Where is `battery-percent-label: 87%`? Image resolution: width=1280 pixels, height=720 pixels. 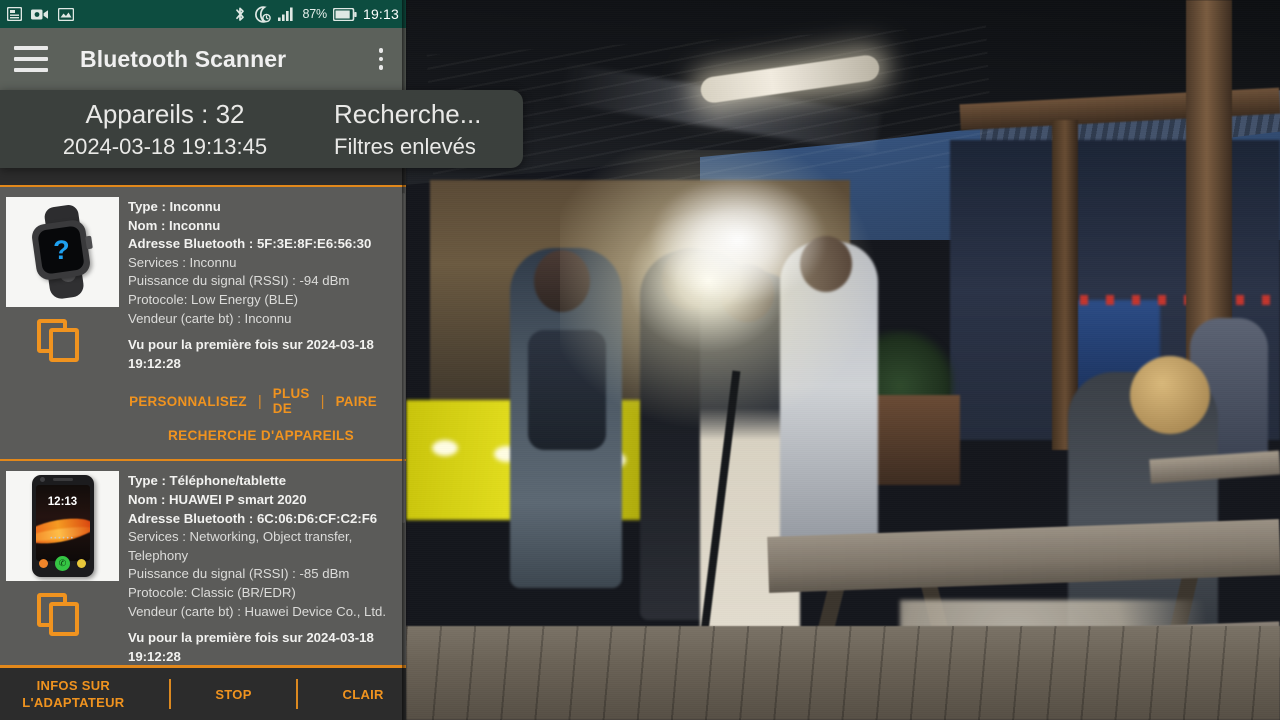
battery-percent-label: 87% is located at coordinates (315, 14).